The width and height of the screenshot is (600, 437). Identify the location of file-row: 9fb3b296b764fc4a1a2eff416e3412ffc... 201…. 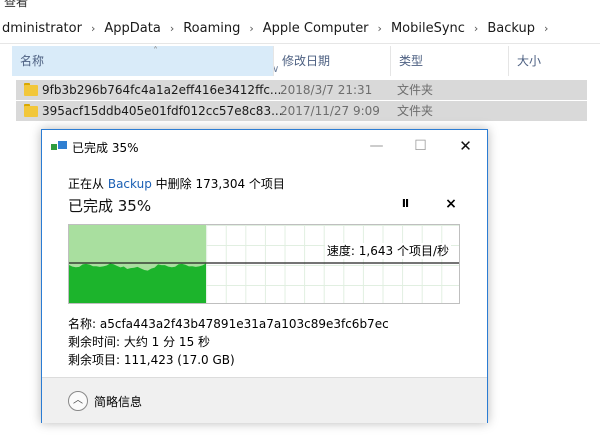
(301, 90).